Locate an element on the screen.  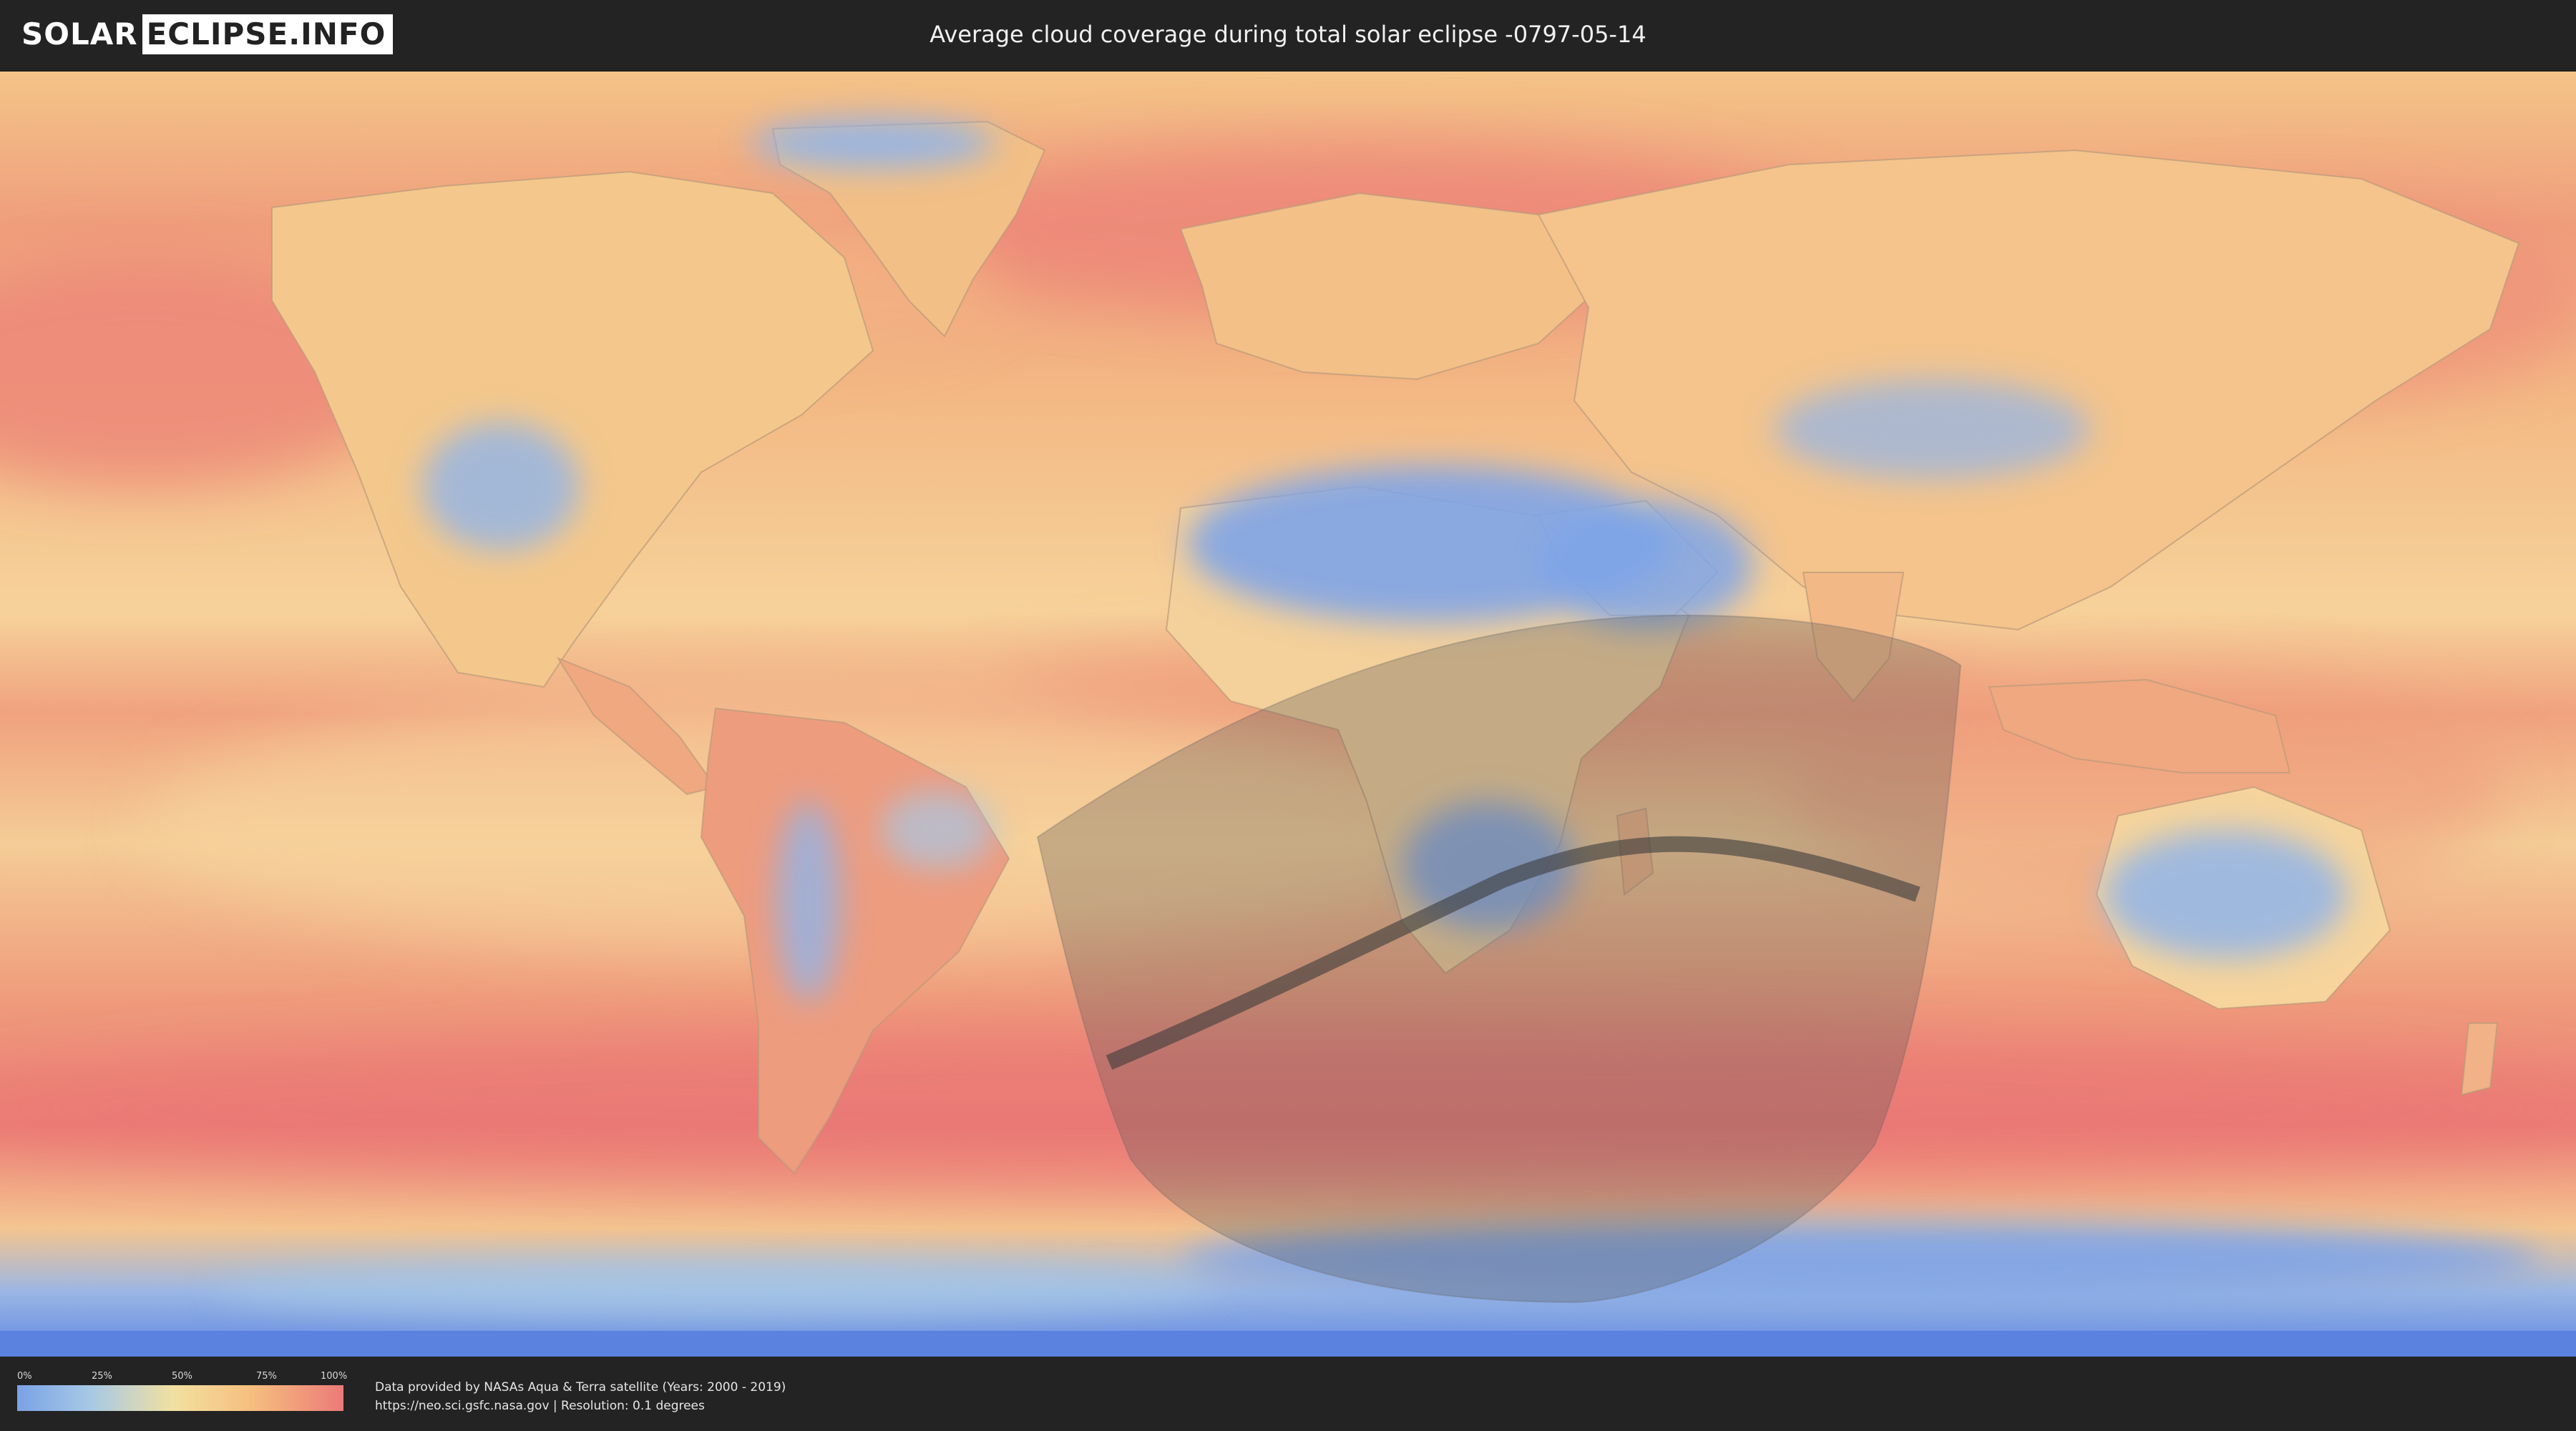
legend-tick-0: 0% is located at coordinates (24, 1376).